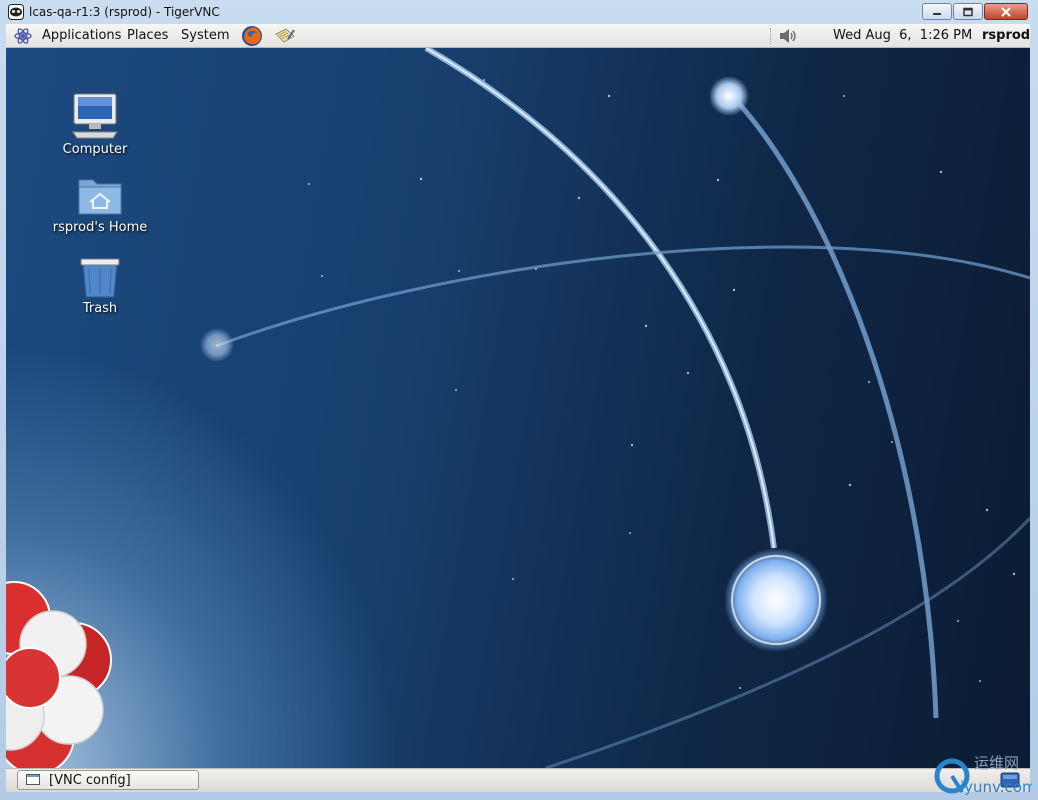 This screenshot has height=800, width=1038. Describe the element at coordinates (996, 787) in the screenshot. I see `watermark-text-bottom: iyunv.com` at that location.